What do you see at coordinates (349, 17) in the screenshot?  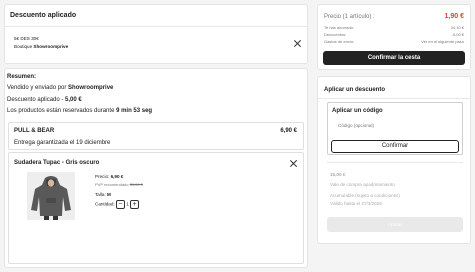 I see `subtotal-label: Precio (1 artículo) :` at bounding box center [349, 17].